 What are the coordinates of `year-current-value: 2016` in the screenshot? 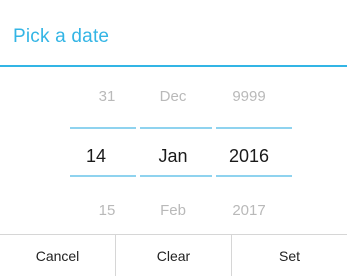 It's located at (249, 156).